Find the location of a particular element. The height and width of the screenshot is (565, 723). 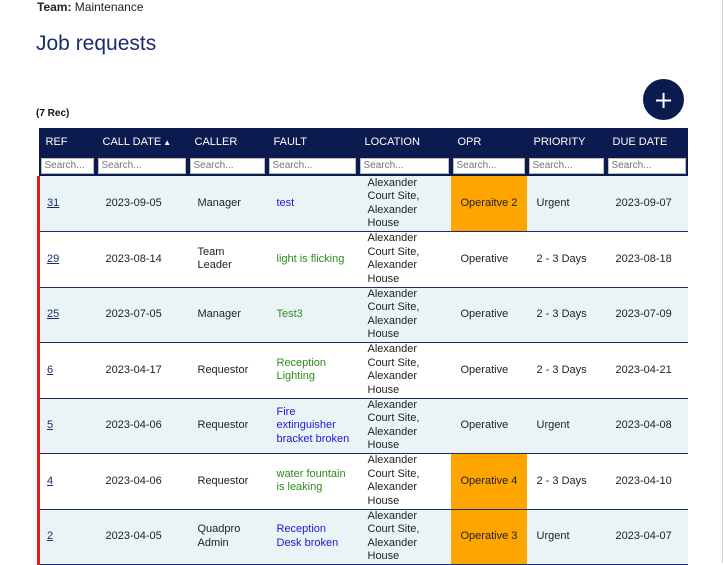

fault-cell: light is flicking is located at coordinates (312, 259).